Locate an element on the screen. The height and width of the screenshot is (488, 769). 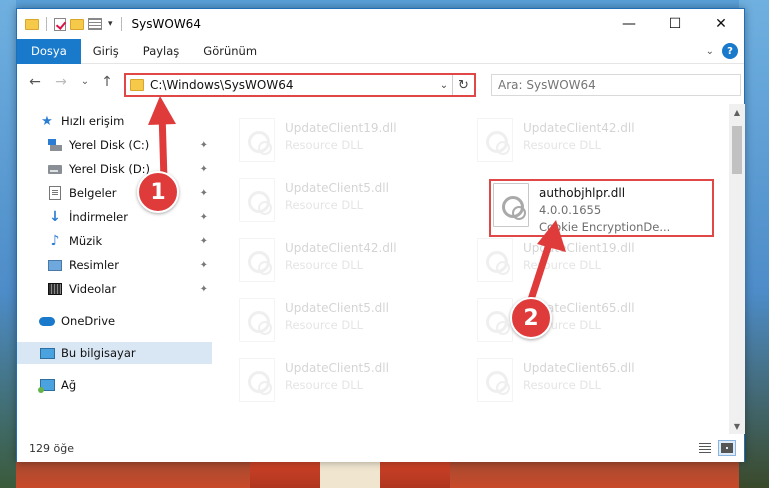
file-name: UpdateClient19.dll is located at coordinates (341, 128).